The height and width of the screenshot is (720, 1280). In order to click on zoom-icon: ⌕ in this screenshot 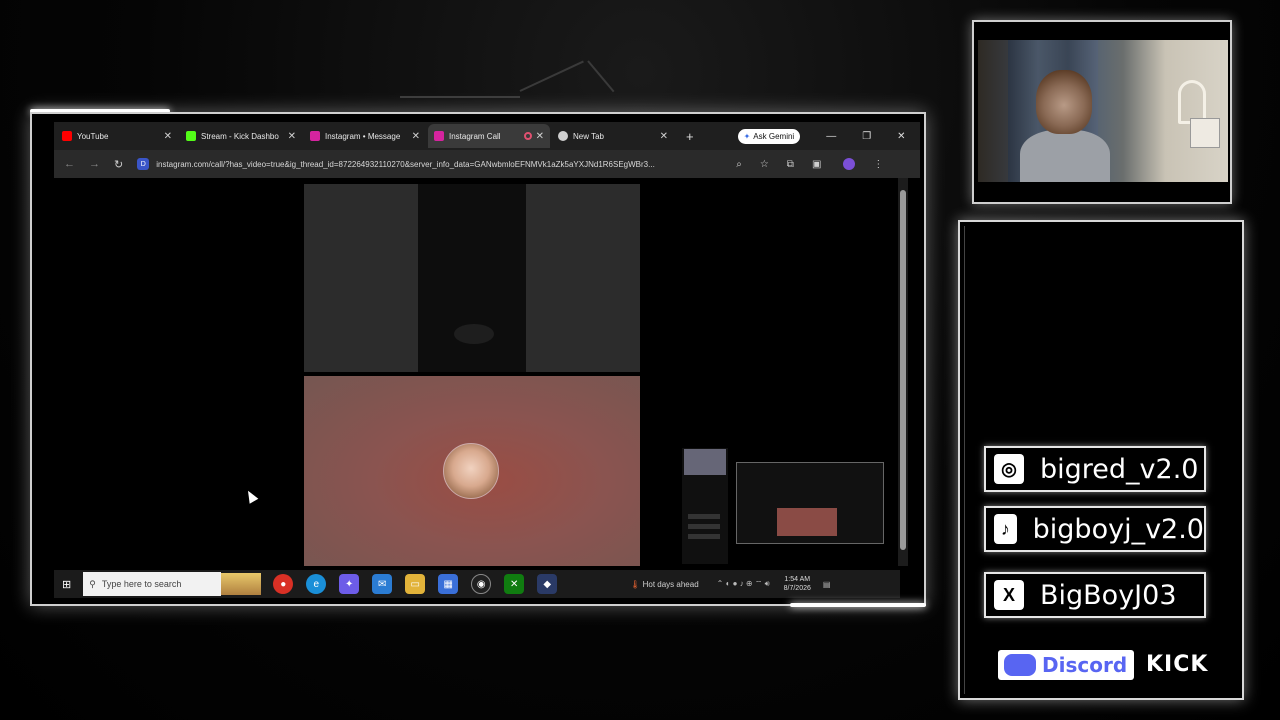, I will do `click(739, 164)`.